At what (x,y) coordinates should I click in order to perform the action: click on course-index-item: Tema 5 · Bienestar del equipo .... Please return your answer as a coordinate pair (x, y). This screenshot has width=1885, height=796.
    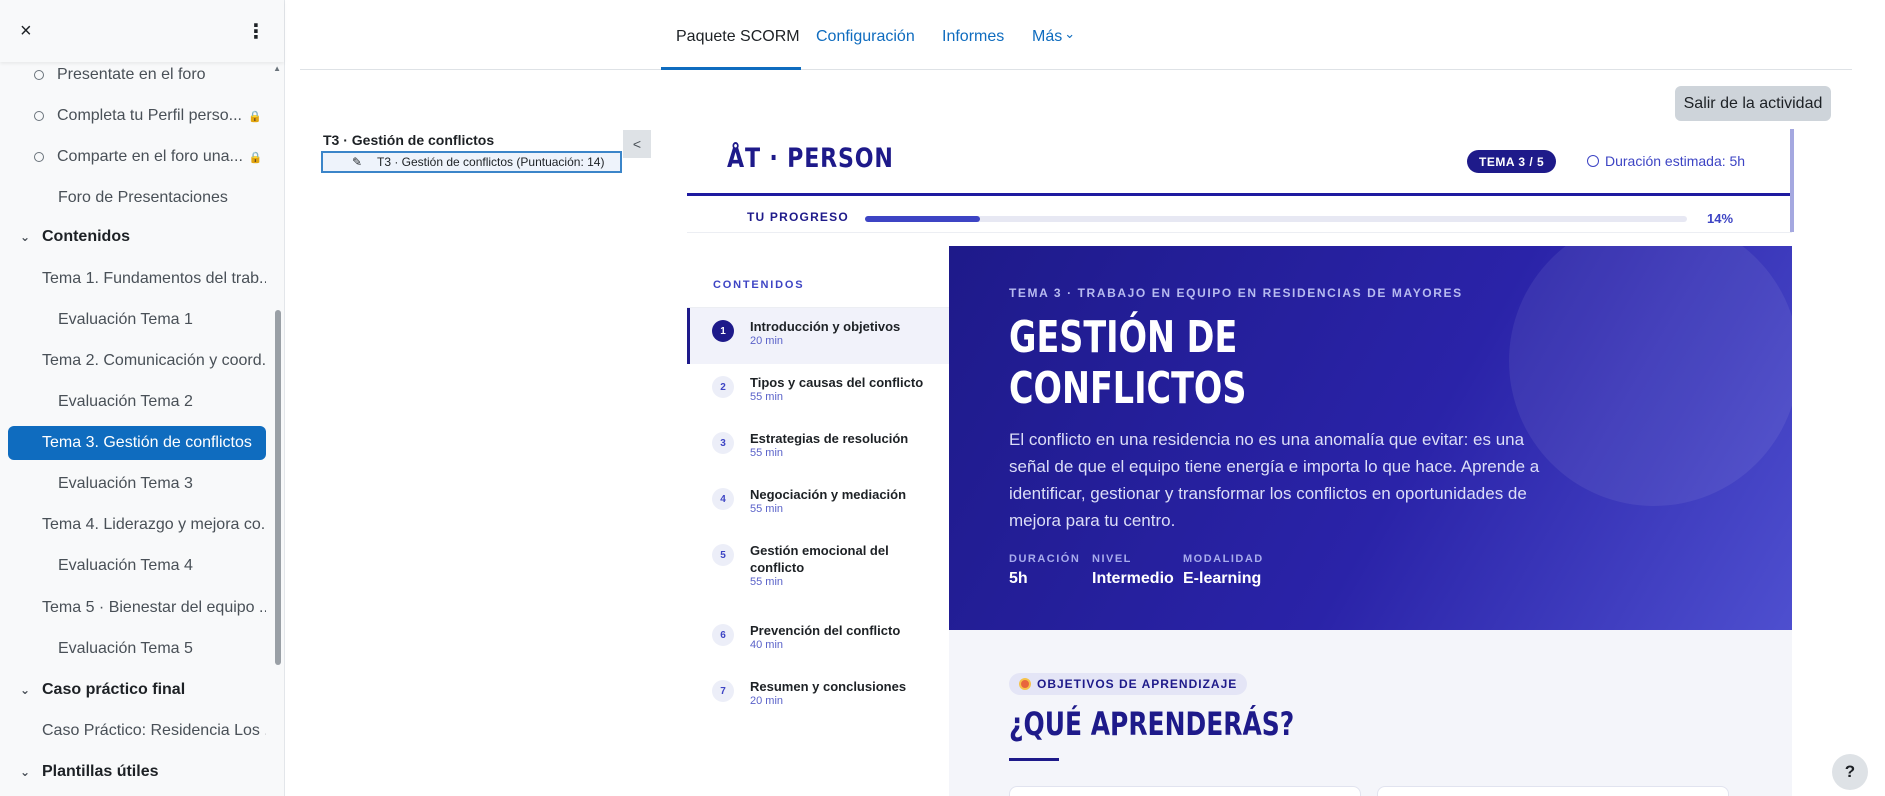
    Looking at the image, I should click on (137, 608).